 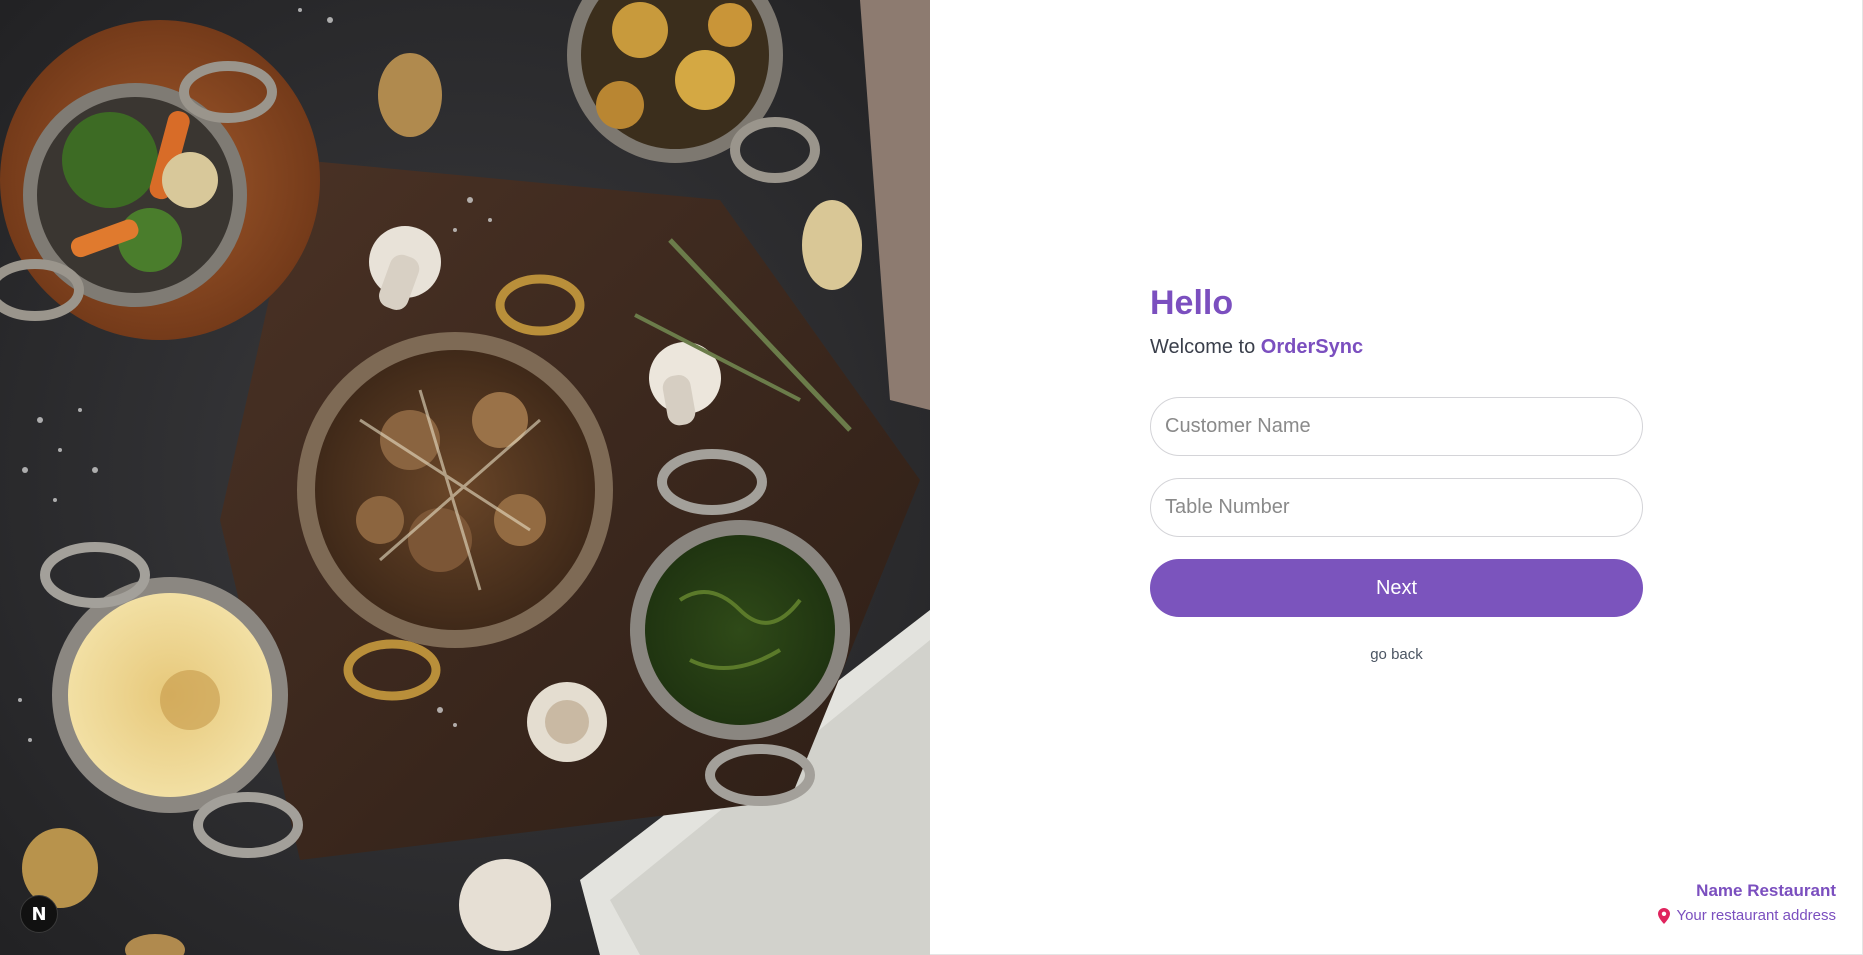 I want to click on restaurant-address: Your restaurant address, so click(x=1747, y=916).